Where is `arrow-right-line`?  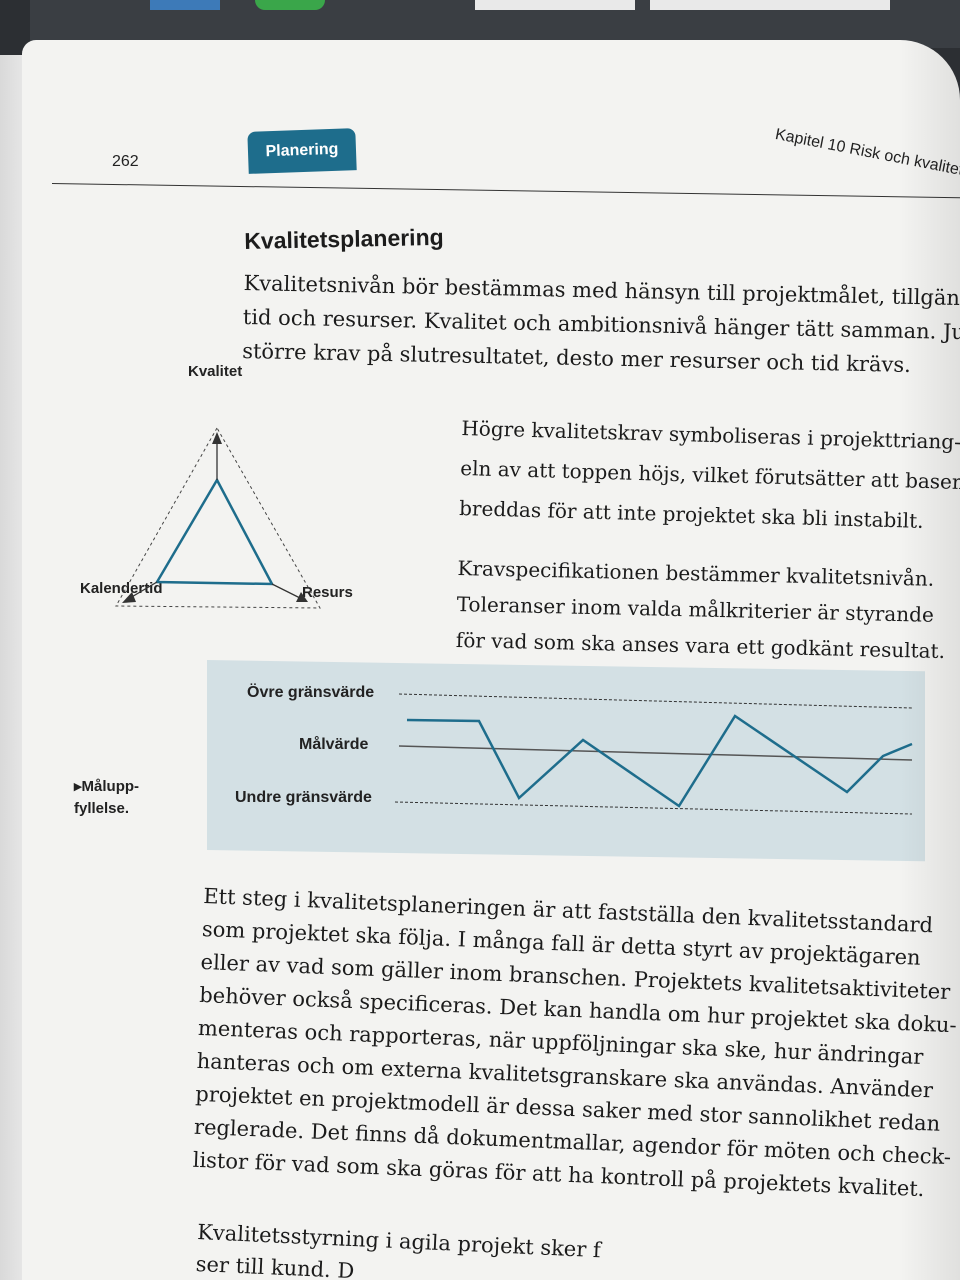
arrow-right-line is located at coordinates (286, 591).